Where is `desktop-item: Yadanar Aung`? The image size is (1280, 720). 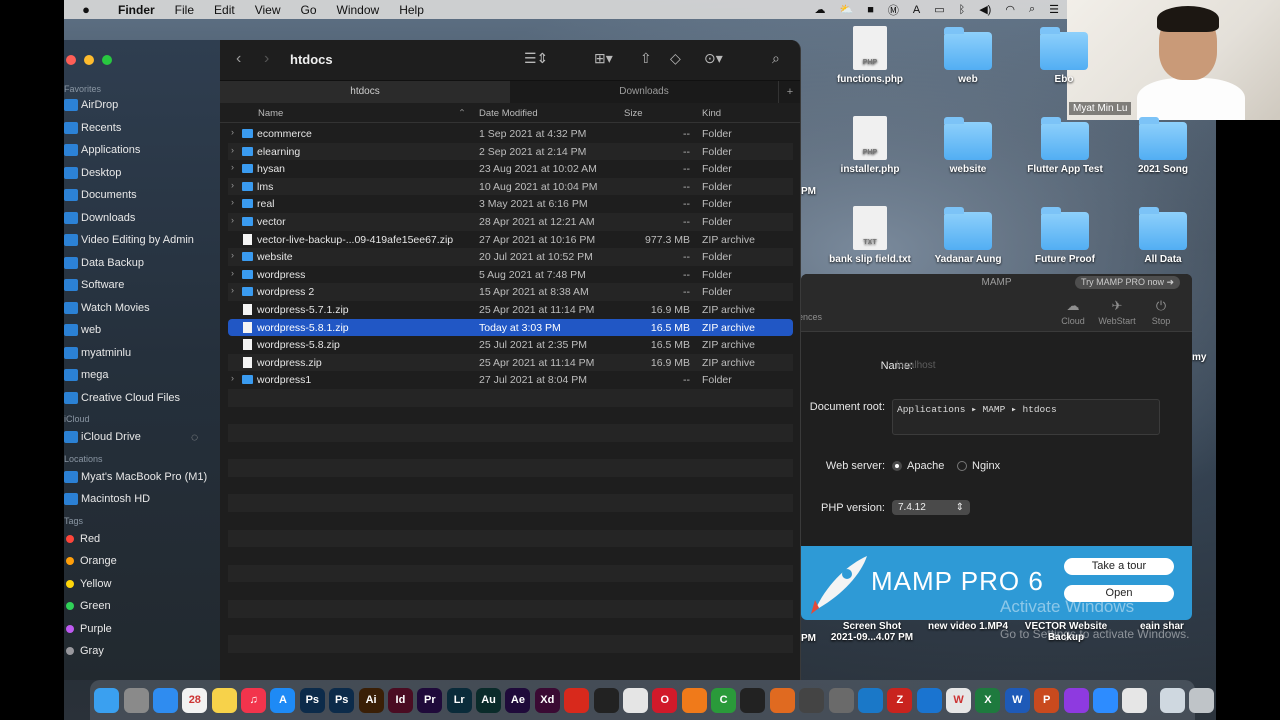 desktop-item: Yadanar Aung is located at coordinates (968, 236).